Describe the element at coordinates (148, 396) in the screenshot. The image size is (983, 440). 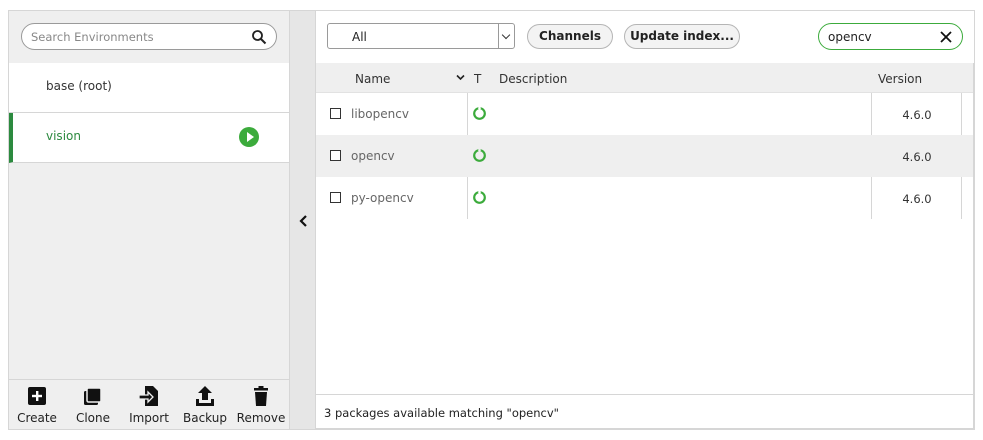
I see `import-icon` at that location.